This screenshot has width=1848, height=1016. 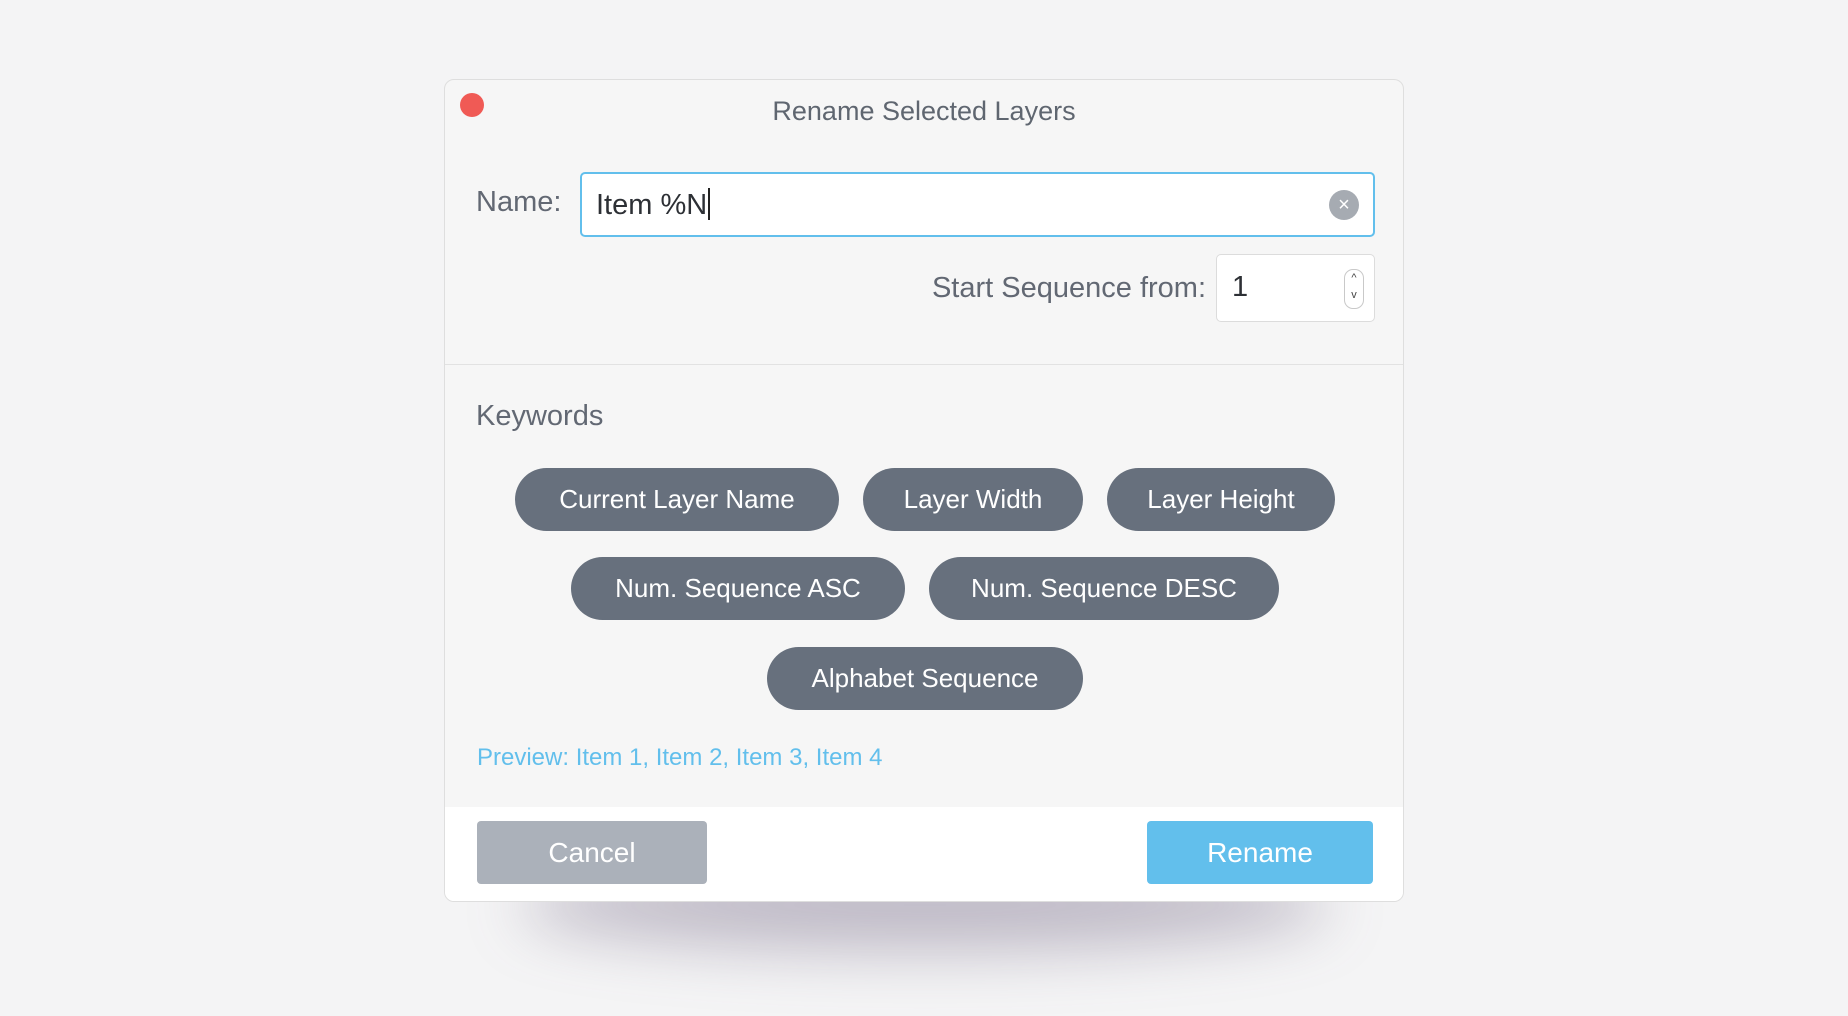 What do you see at coordinates (1260, 852) in the screenshot?
I see `rename-button: Rename` at bounding box center [1260, 852].